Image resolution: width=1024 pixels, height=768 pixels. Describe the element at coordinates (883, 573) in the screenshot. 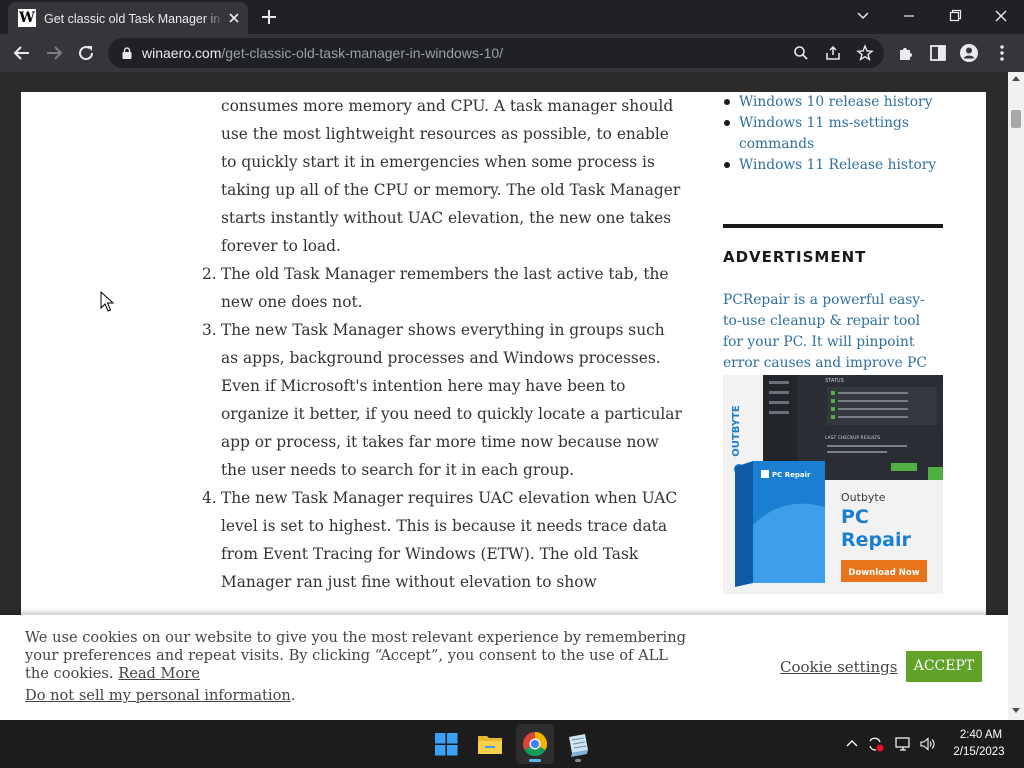

I see `ad-download-button: Download Now` at that location.